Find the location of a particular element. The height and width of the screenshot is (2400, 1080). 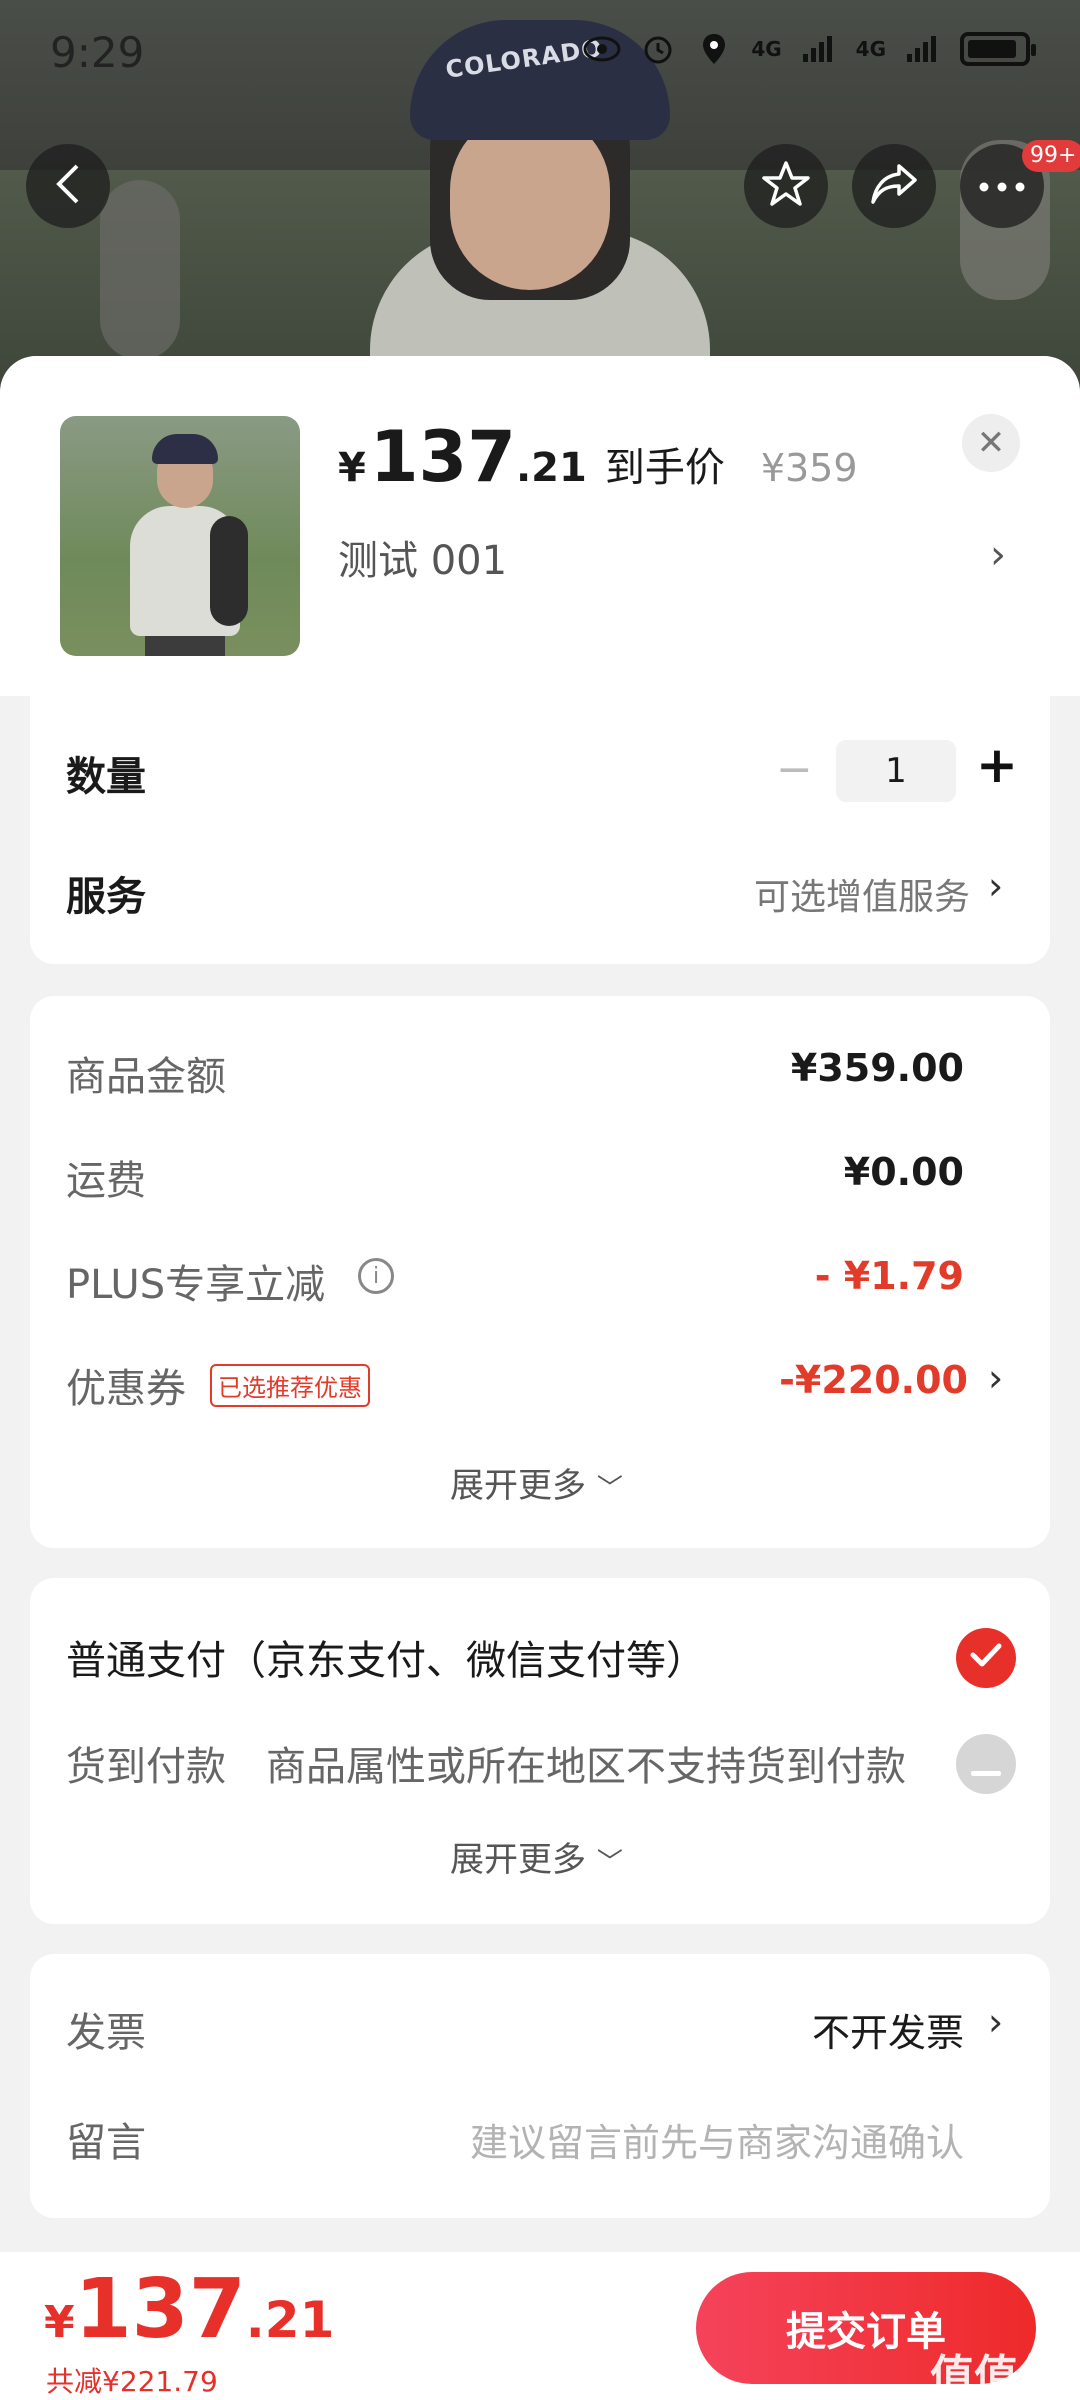

price-tag: 到手价 is located at coordinates (664, 468).